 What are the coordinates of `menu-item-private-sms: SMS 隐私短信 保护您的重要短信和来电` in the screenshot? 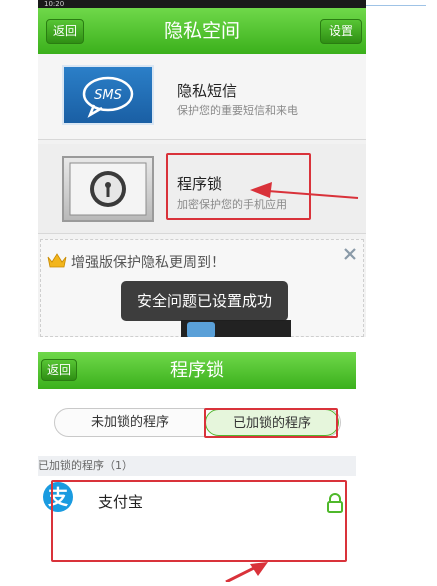 It's located at (202, 97).